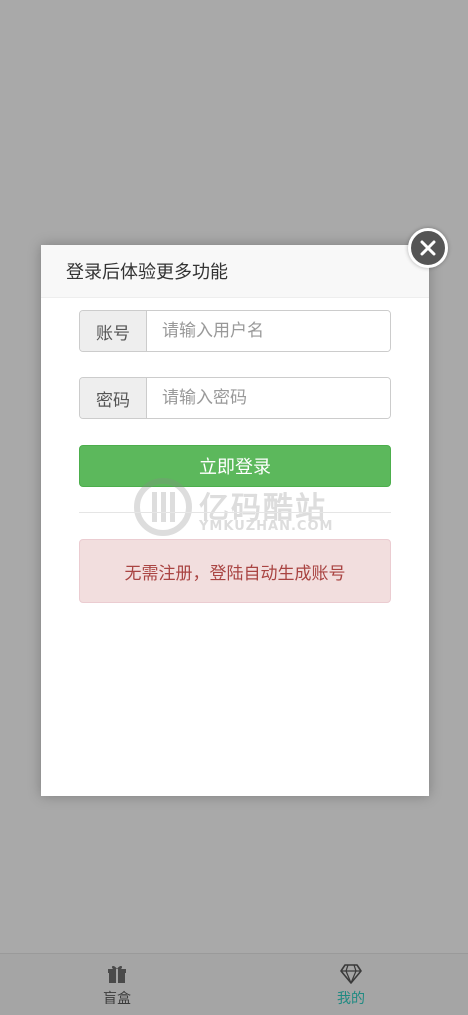 Image resolution: width=468 pixels, height=1015 pixels. What do you see at coordinates (117, 998) in the screenshot?
I see `tab-blind-box-label: 盲盒` at bounding box center [117, 998].